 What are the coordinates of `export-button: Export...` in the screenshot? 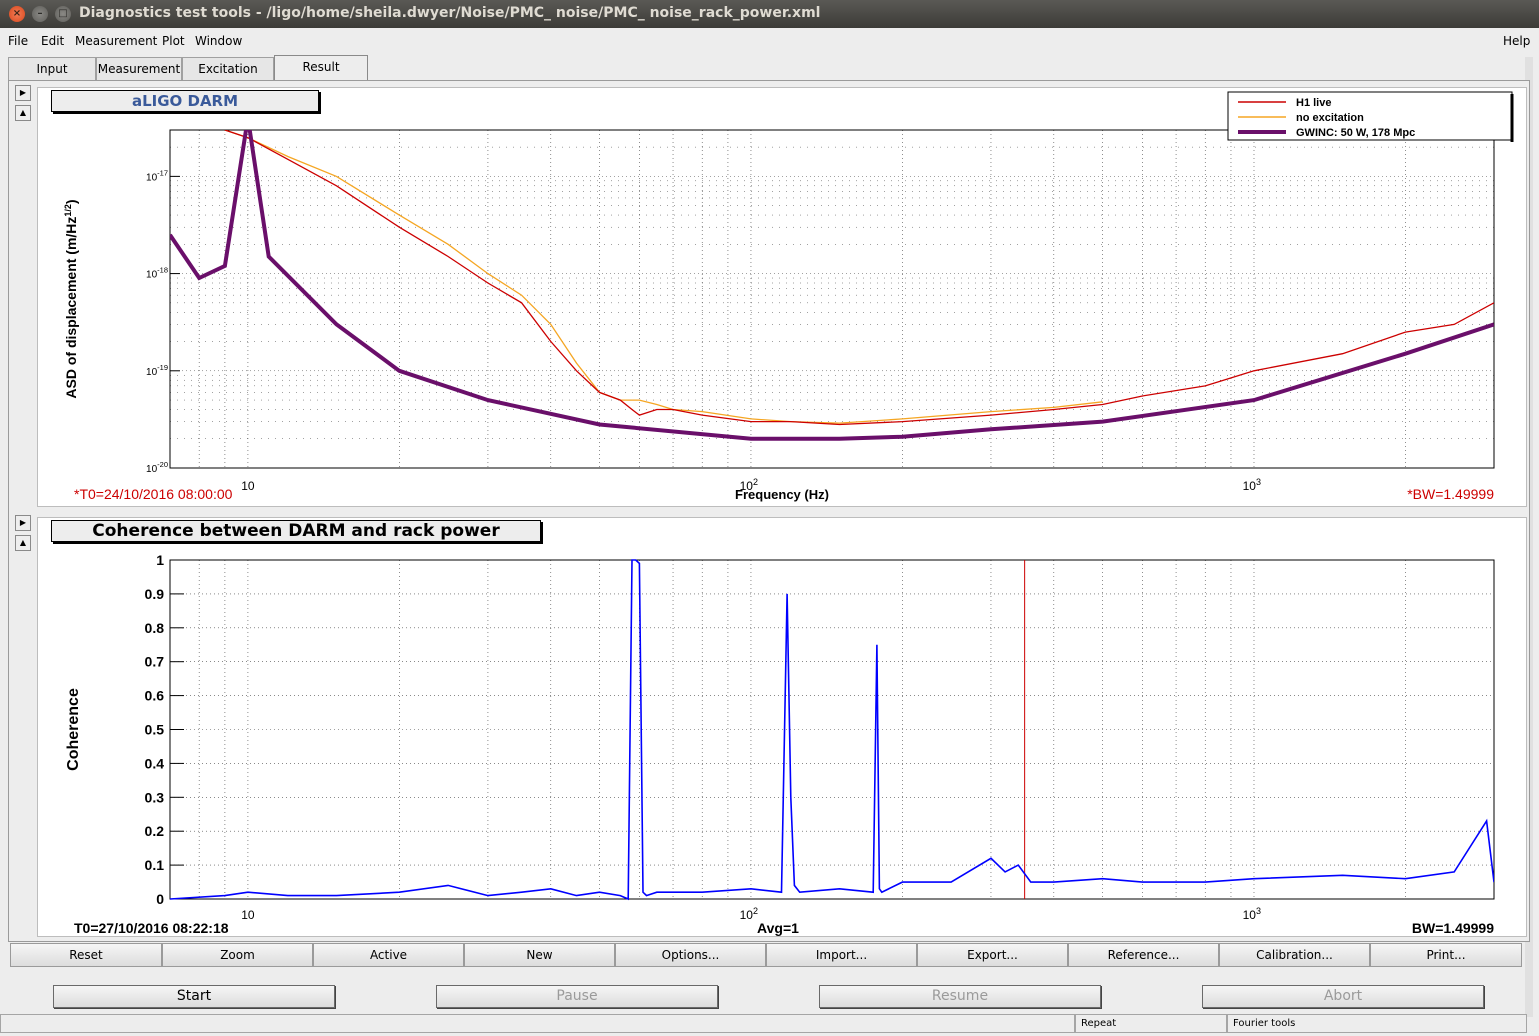 It's located at (992, 955).